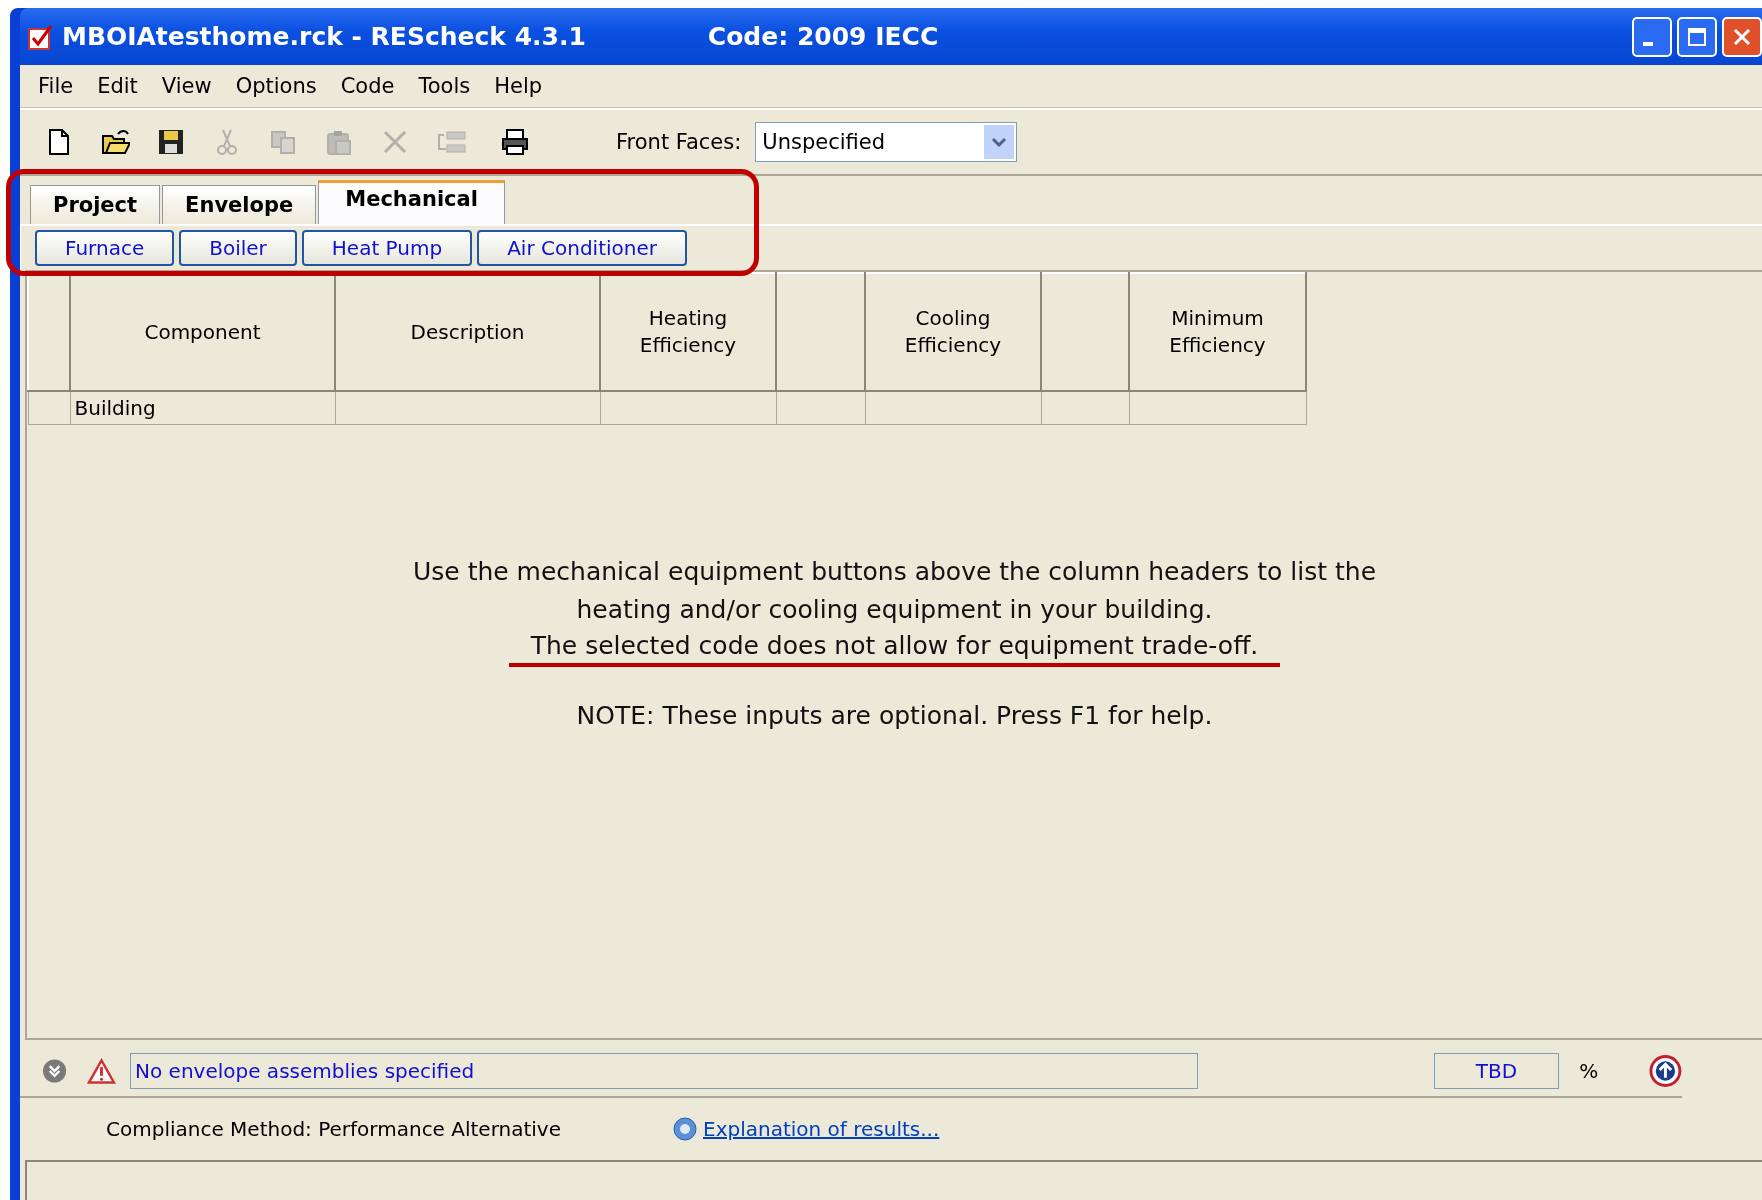 The height and width of the screenshot is (1200, 1762). What do you see at coordinates (886, 142) in the screenshot?
I see `front-faces-dropdown: Unspecified` at bounding box center [886, 142].